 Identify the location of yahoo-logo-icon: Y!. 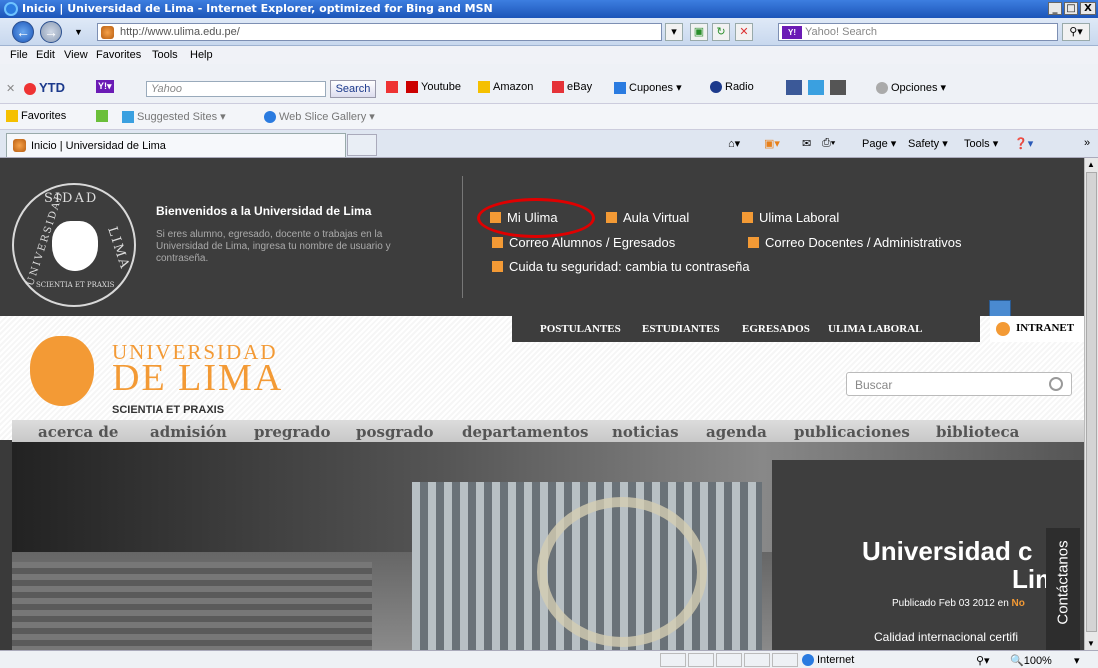
(792, 32).